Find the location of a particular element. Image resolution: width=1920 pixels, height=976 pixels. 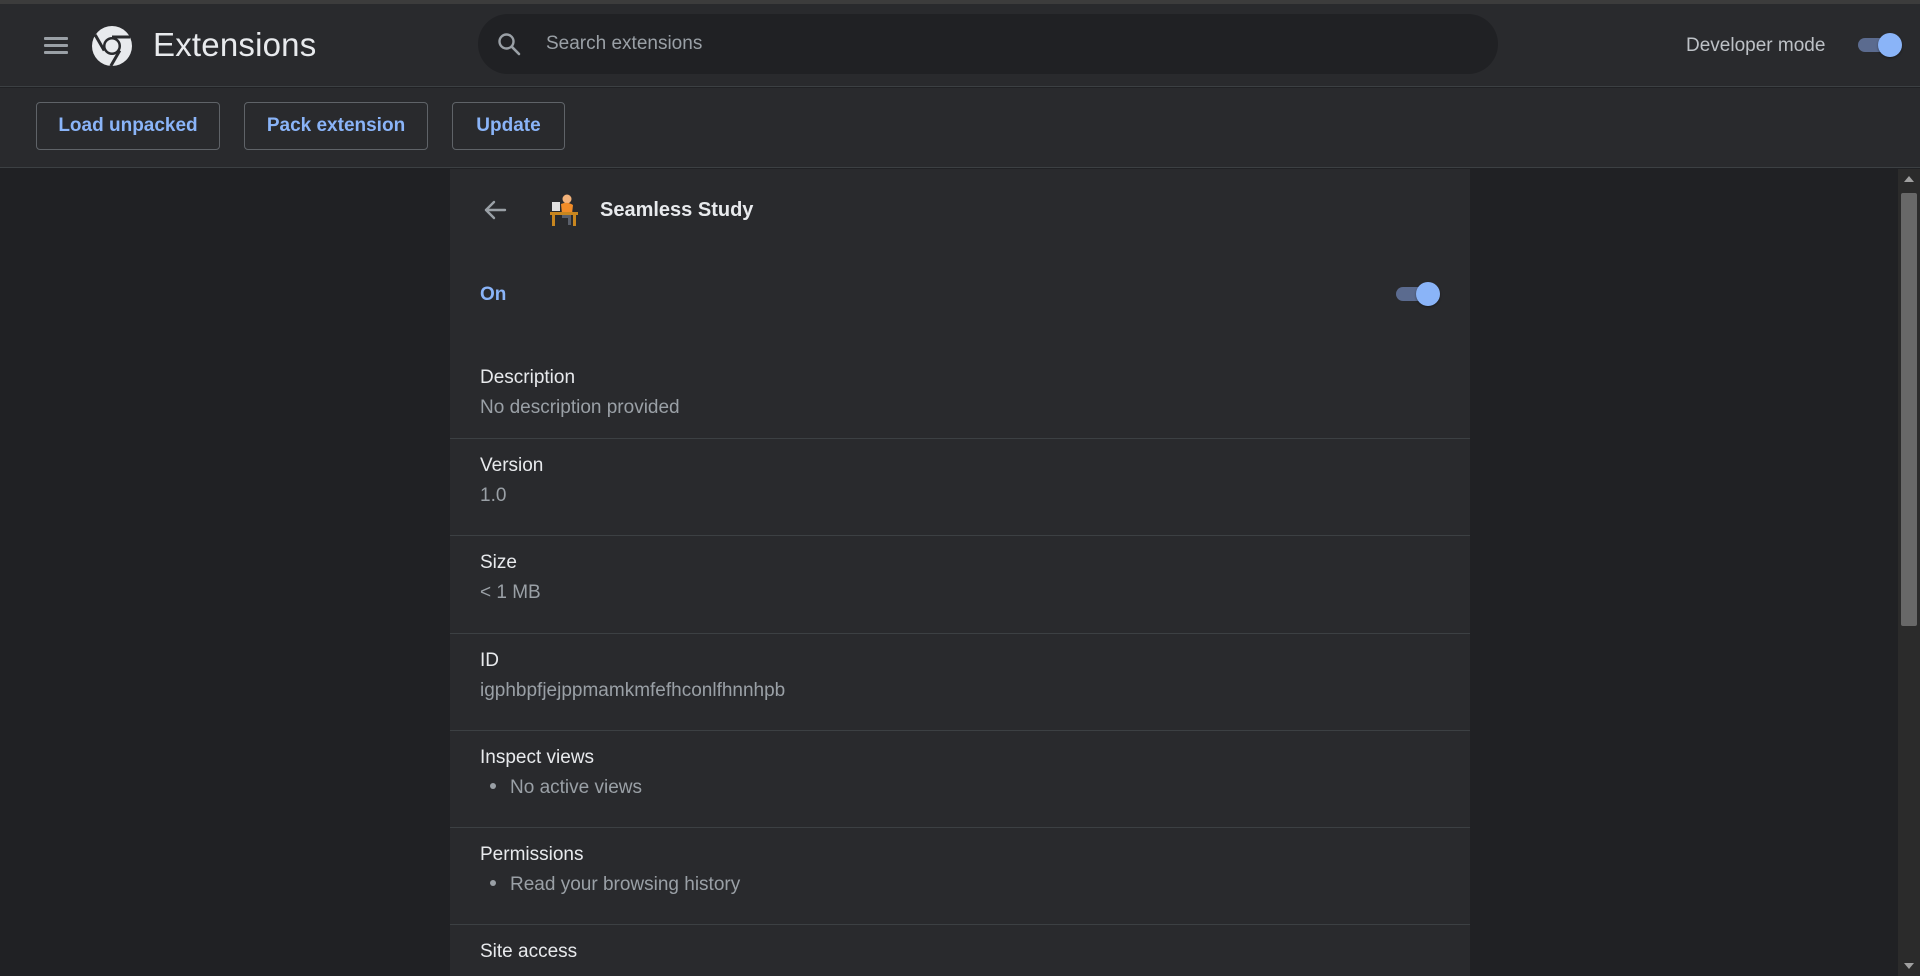

version-section: Version 1.0 is located at coordinates (960, 487).